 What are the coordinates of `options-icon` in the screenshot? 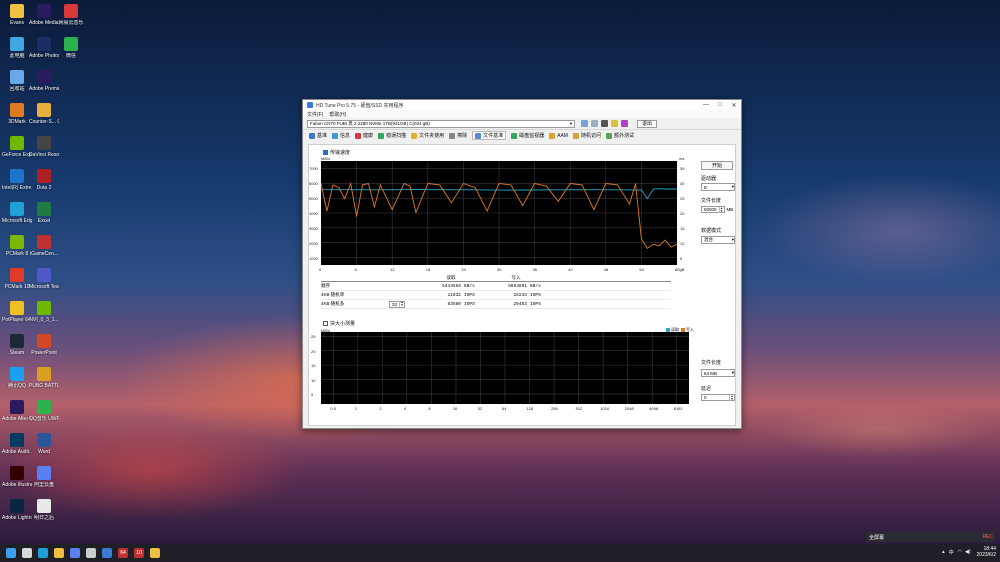 It's located at (614, 123).